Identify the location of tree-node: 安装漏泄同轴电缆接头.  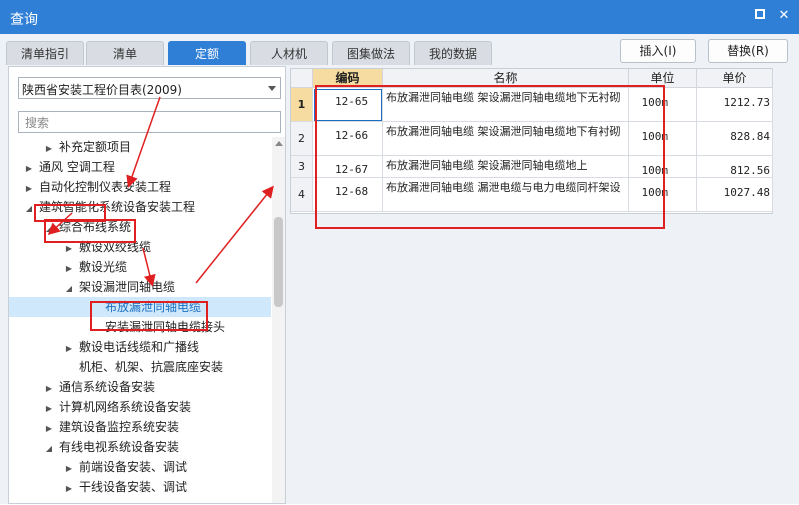
(140, 327).